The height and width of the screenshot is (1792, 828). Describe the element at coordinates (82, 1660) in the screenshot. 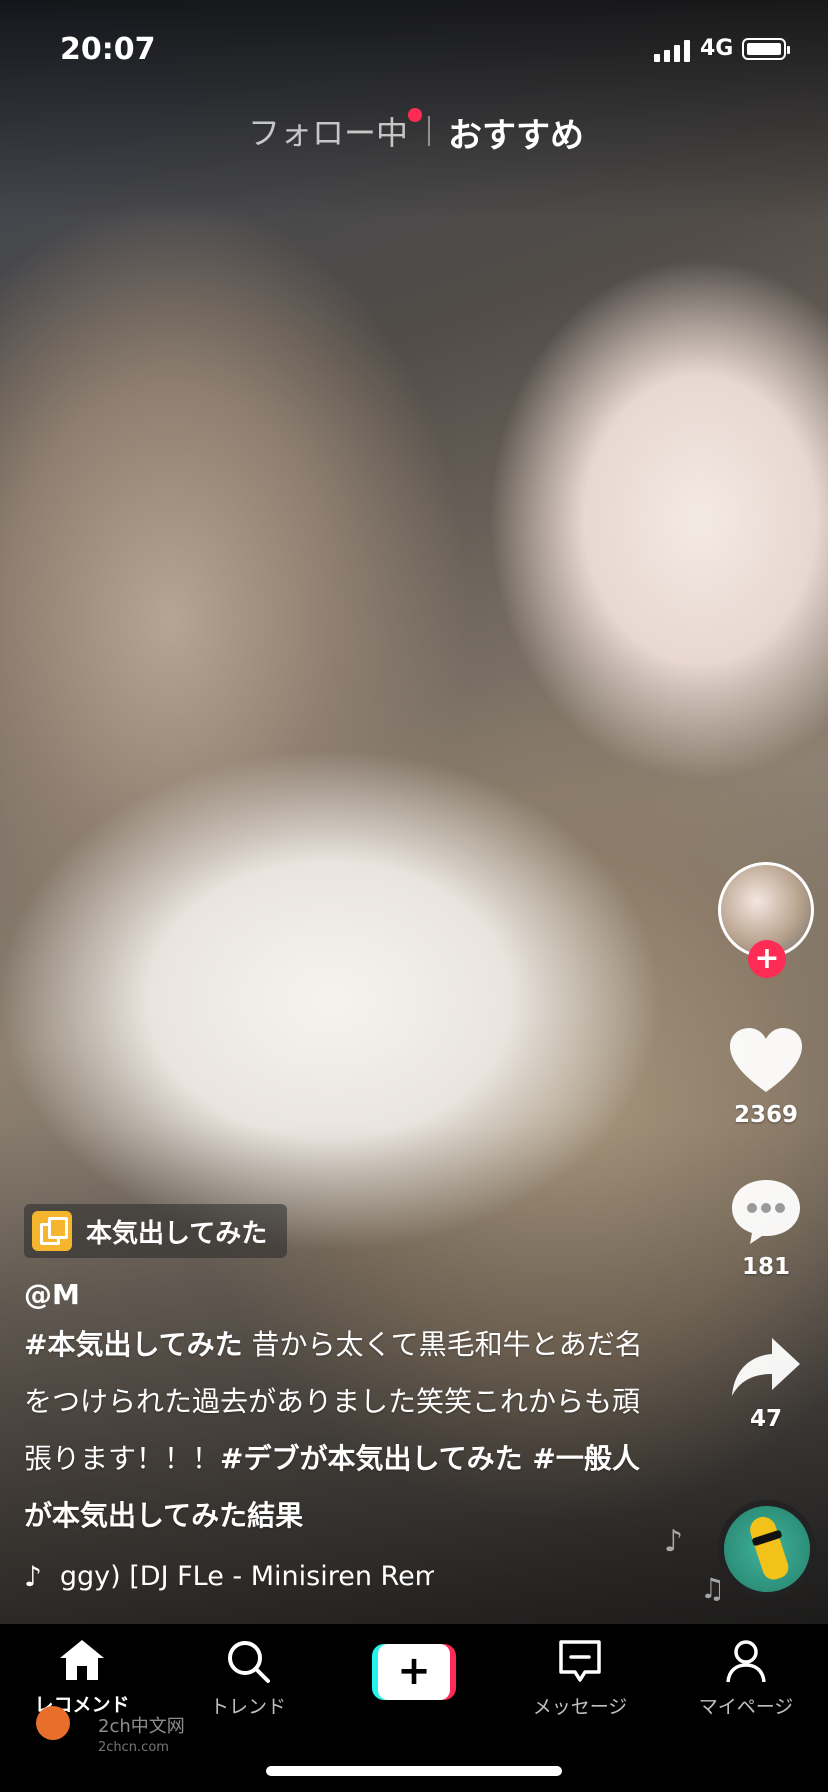

I see `home-icon` at that location.